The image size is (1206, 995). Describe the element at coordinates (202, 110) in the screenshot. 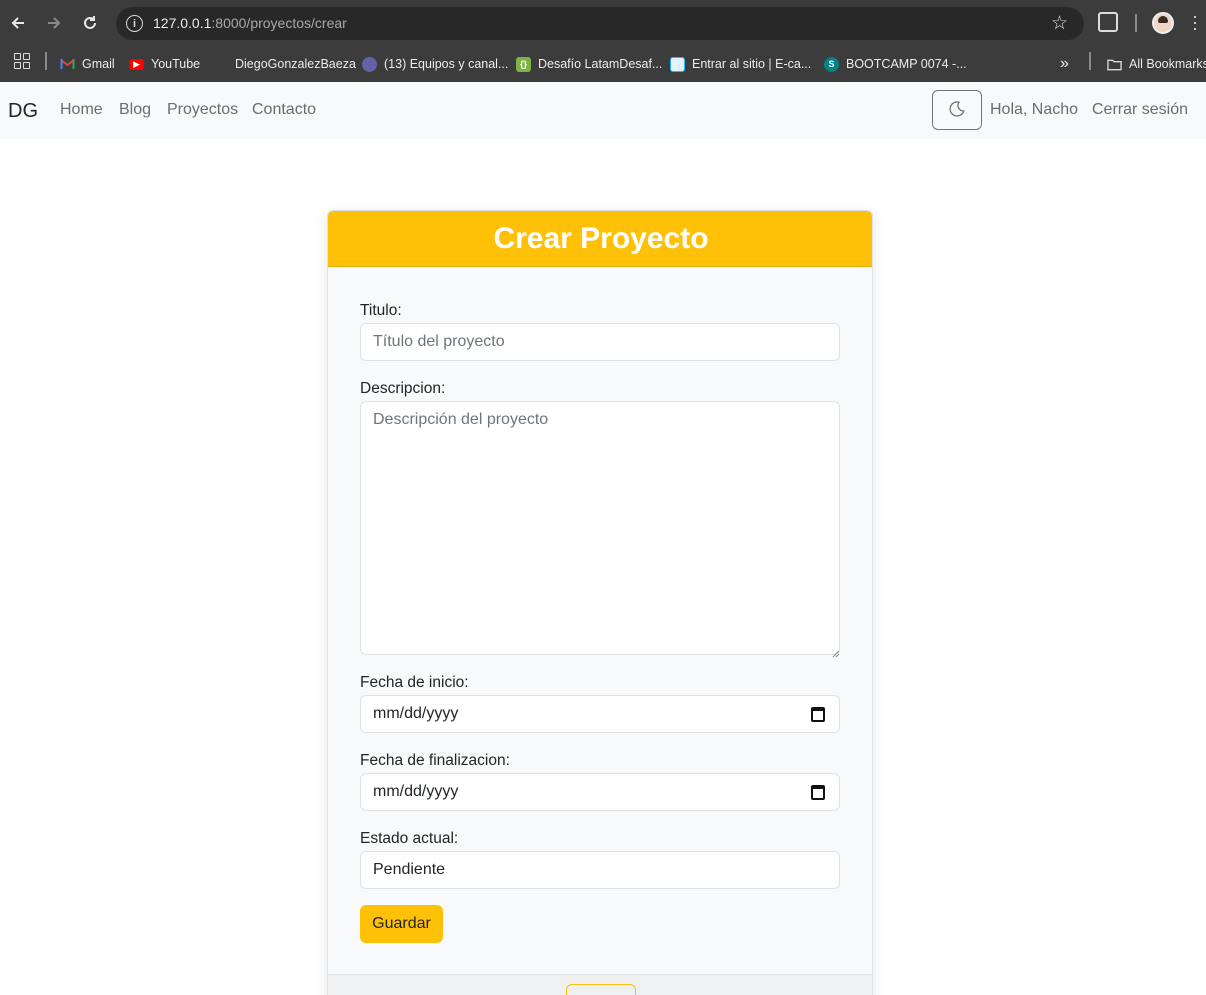

I see `nav-link-proyectos: Proyectos` at that location.